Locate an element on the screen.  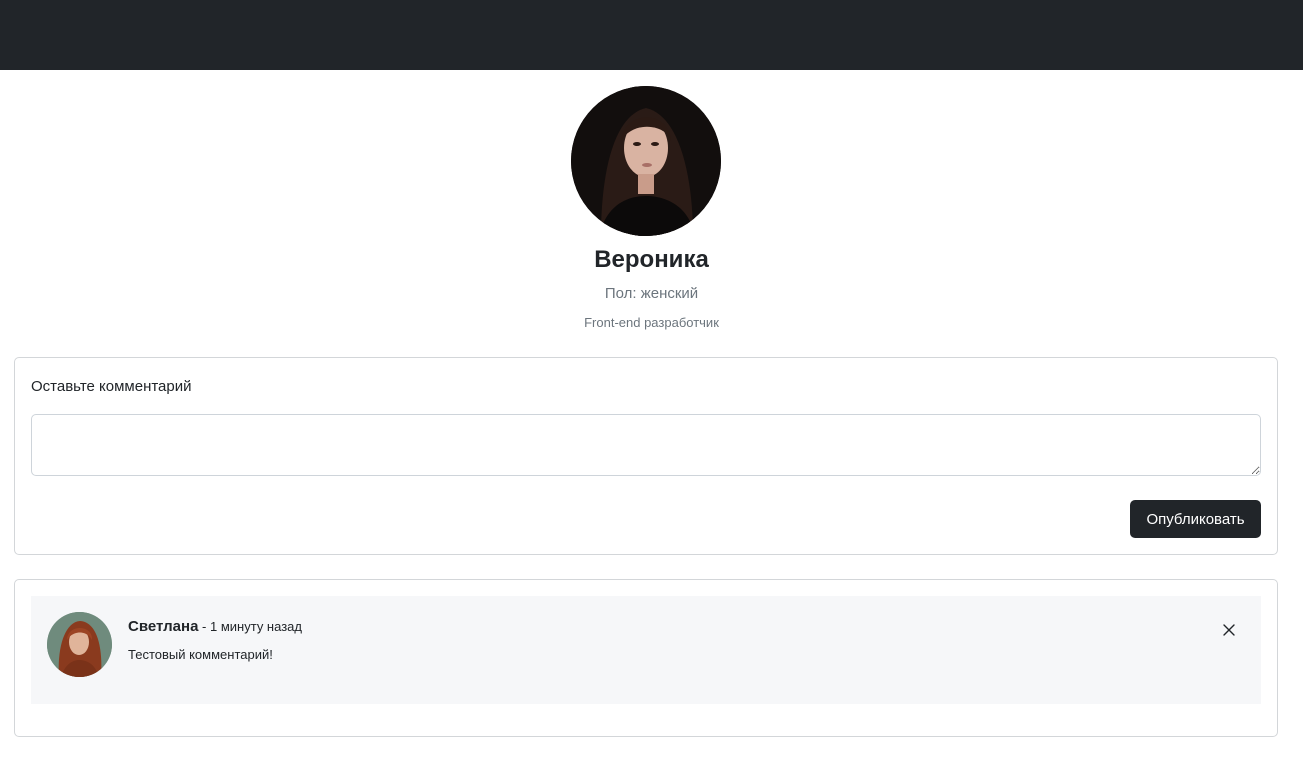
profile-avatar is located at coordinates (646, 161).